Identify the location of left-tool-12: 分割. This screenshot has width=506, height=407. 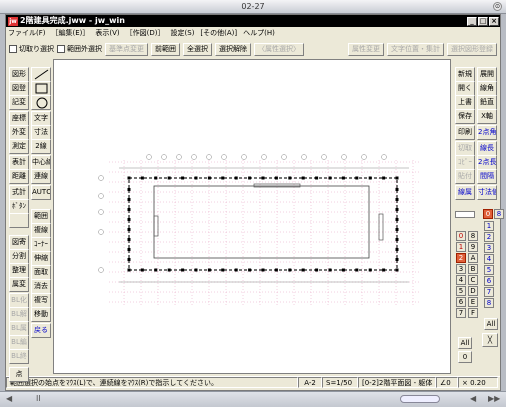
(19, 256).